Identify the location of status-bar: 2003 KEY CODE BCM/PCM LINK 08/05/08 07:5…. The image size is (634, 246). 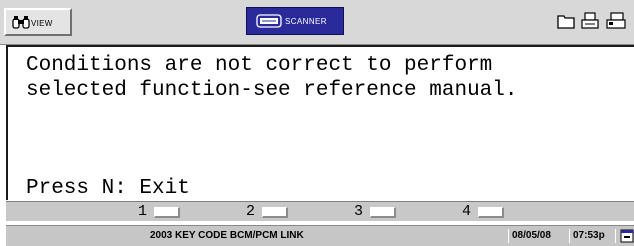
(320, 235).